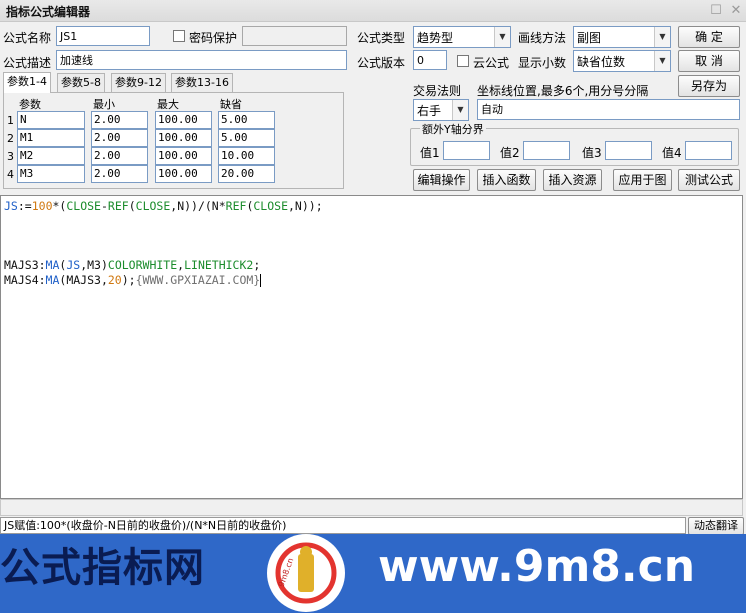 This screenshot has height=613, width=746. I want to click on decimal-label: 显示小数, so click(542, 63).